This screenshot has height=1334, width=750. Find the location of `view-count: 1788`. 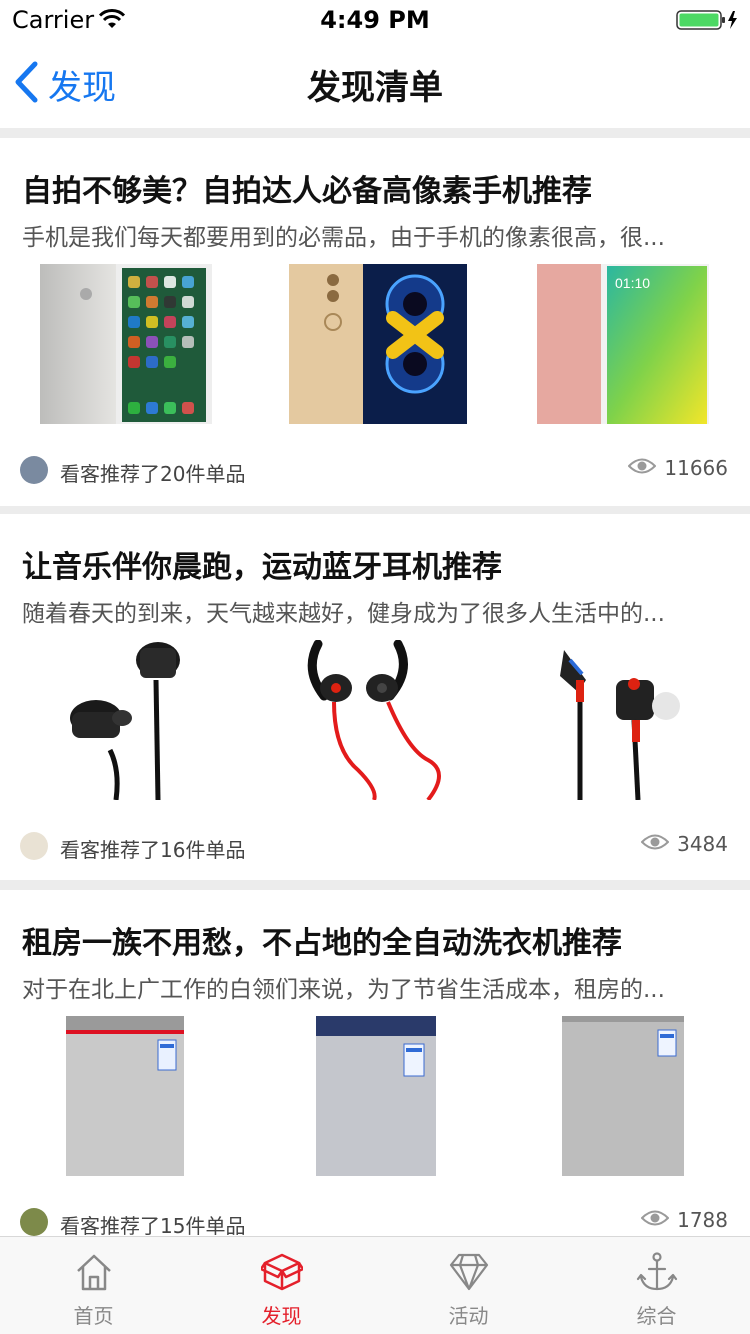

view-count: 1788 is located at coordinates (684, 1220).